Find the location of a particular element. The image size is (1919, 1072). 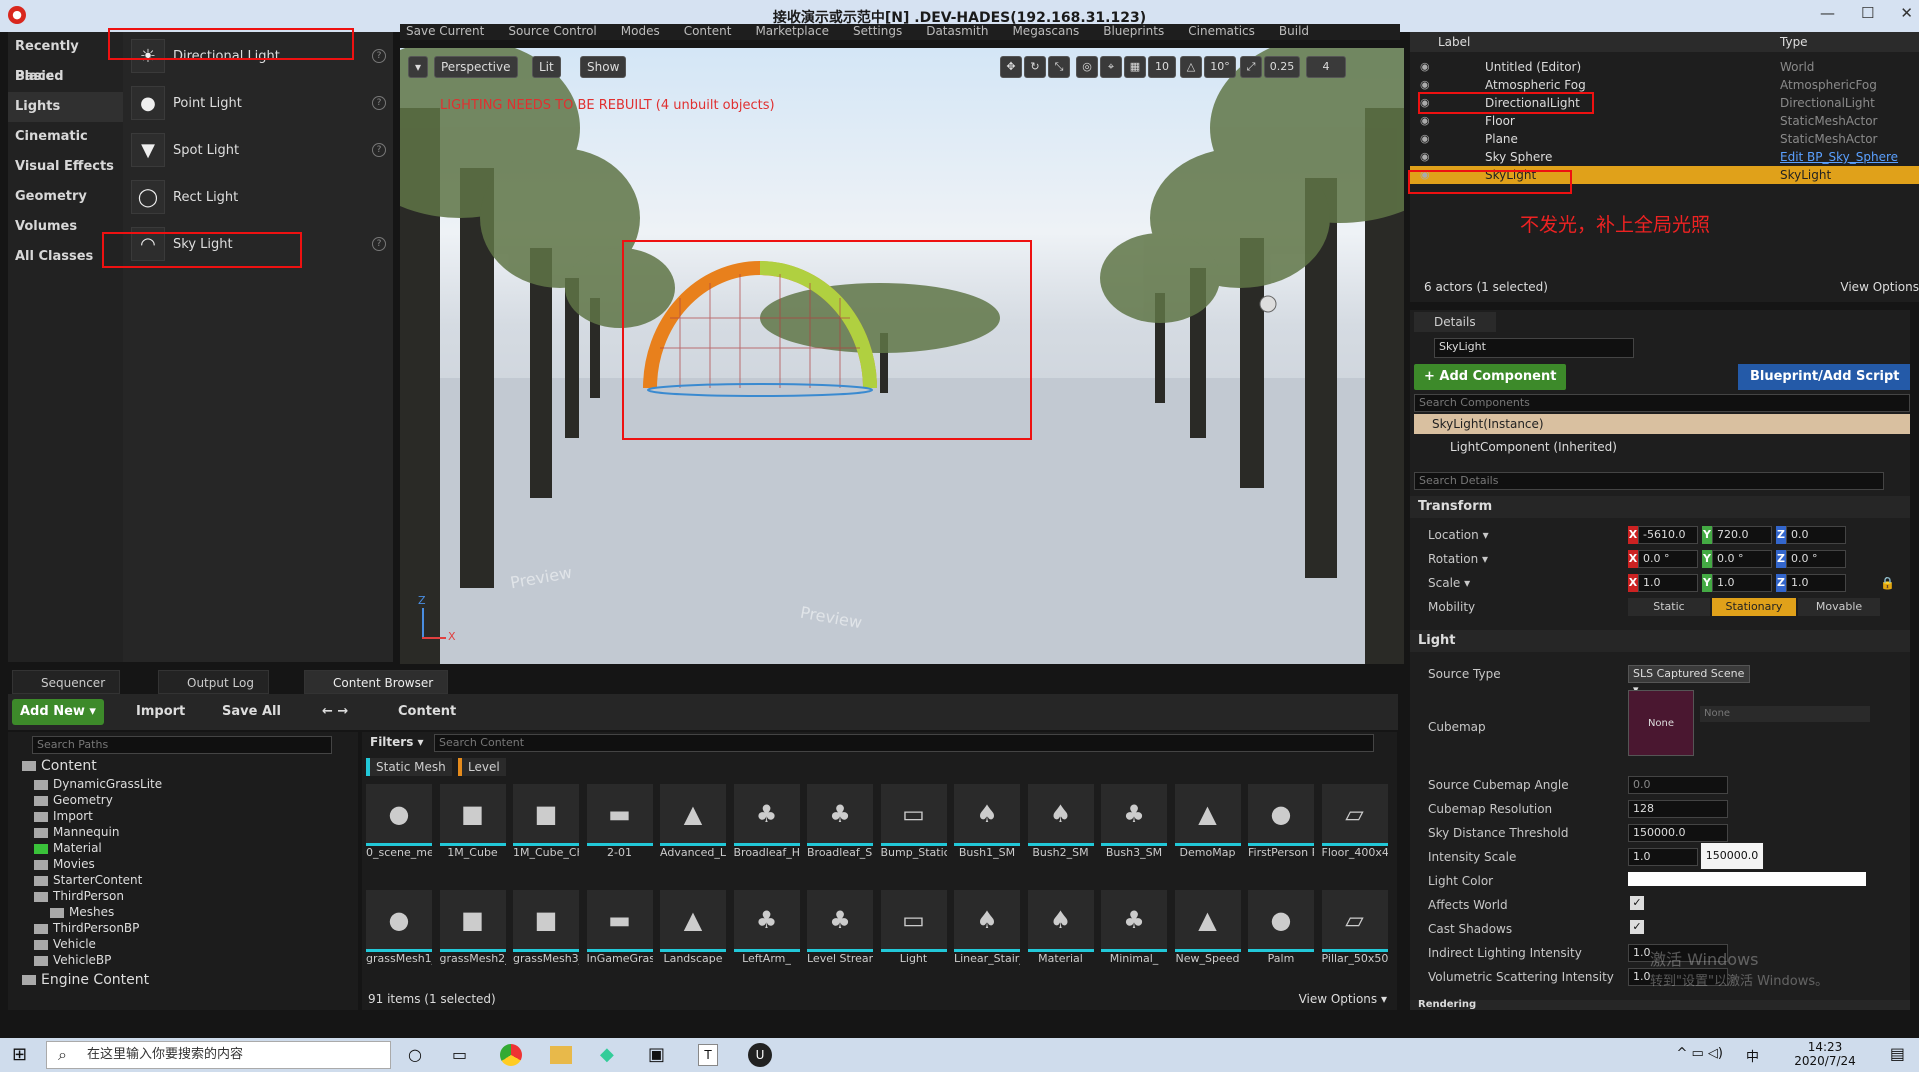

filters-button: Filters ▾ is located at coordinates (397, 742).